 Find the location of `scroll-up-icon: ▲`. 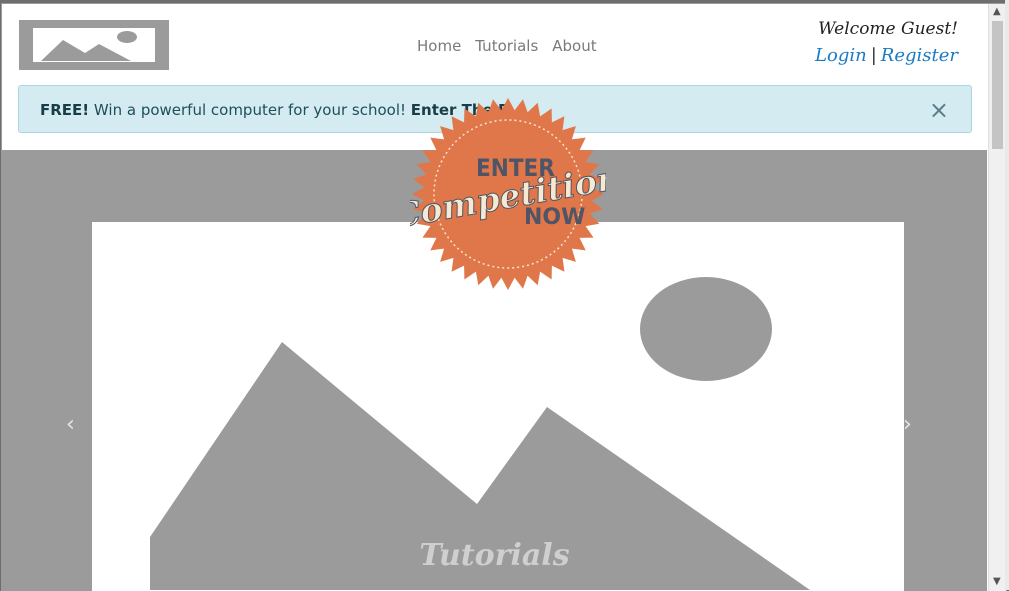

scroll-up-icon: ▲ is located at coordinates (997, 11).